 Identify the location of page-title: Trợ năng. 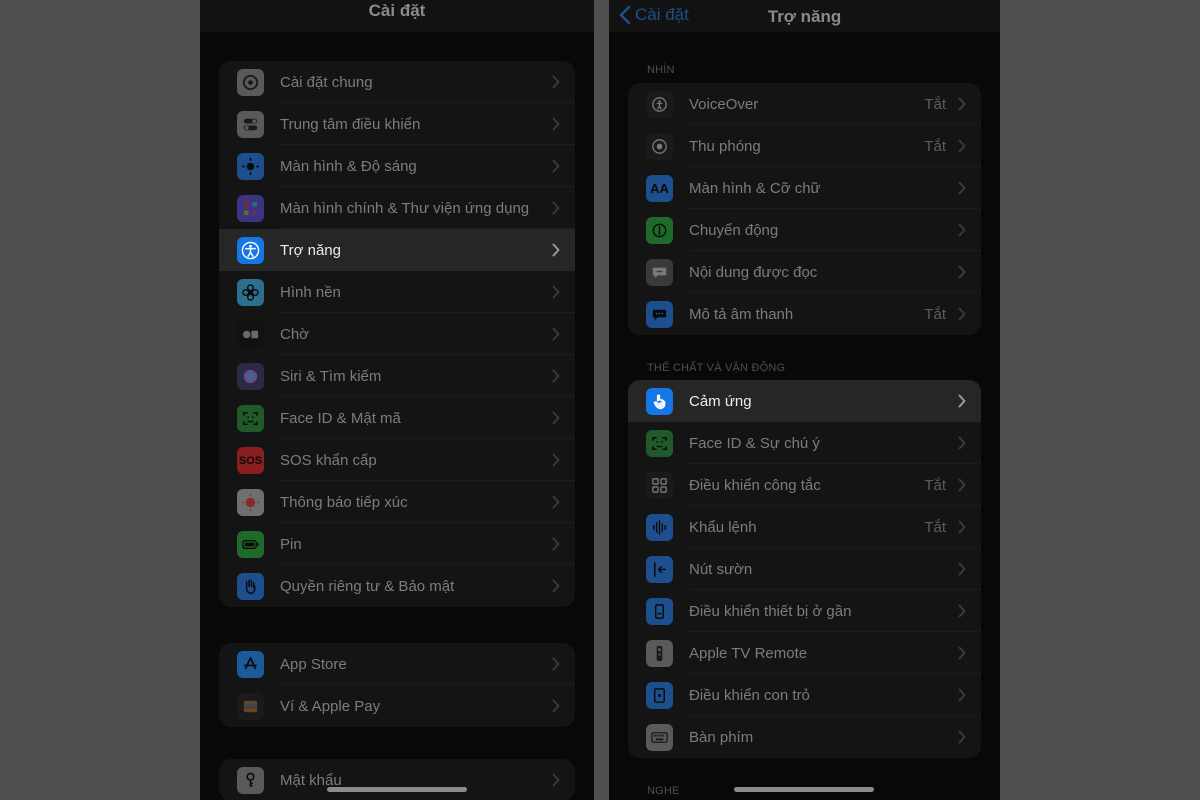
(804, 16).